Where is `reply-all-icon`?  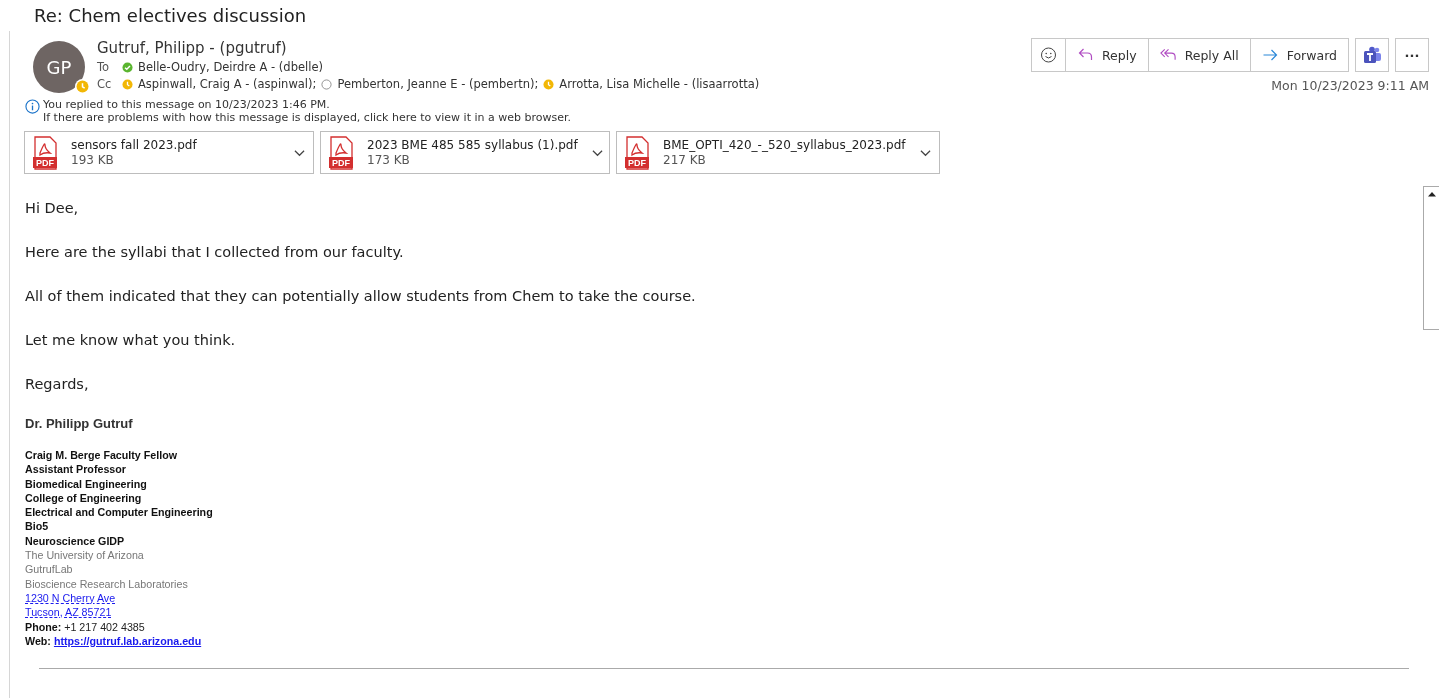 reply-all-icon is located at coordinates (1168, 55).